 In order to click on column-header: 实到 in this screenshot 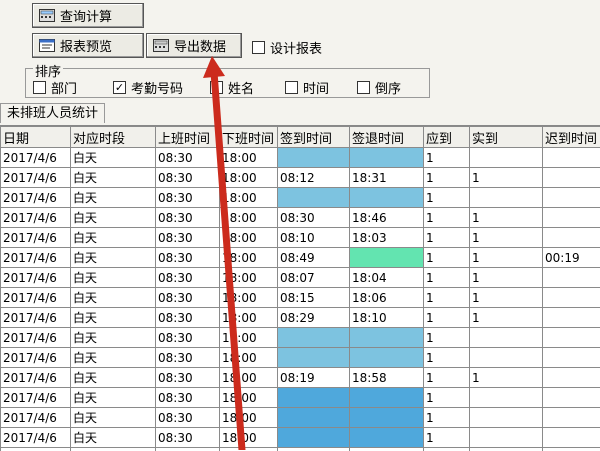, I will do `click(506, 137)`.